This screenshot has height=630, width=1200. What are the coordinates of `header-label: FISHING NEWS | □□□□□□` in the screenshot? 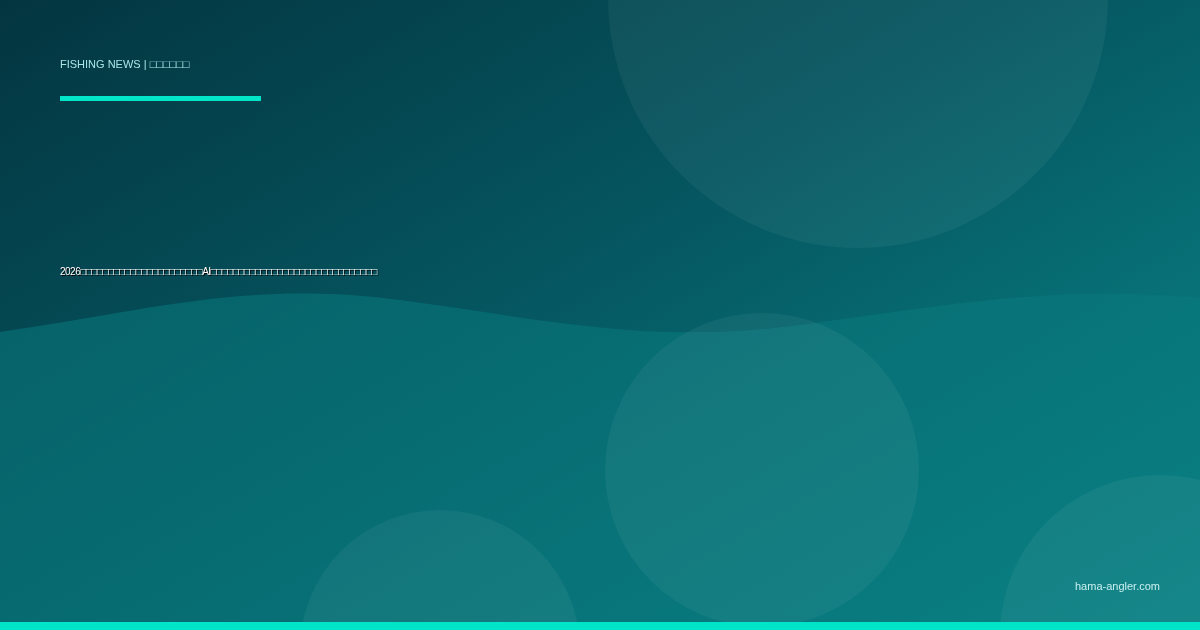 It's located at (125, 64).